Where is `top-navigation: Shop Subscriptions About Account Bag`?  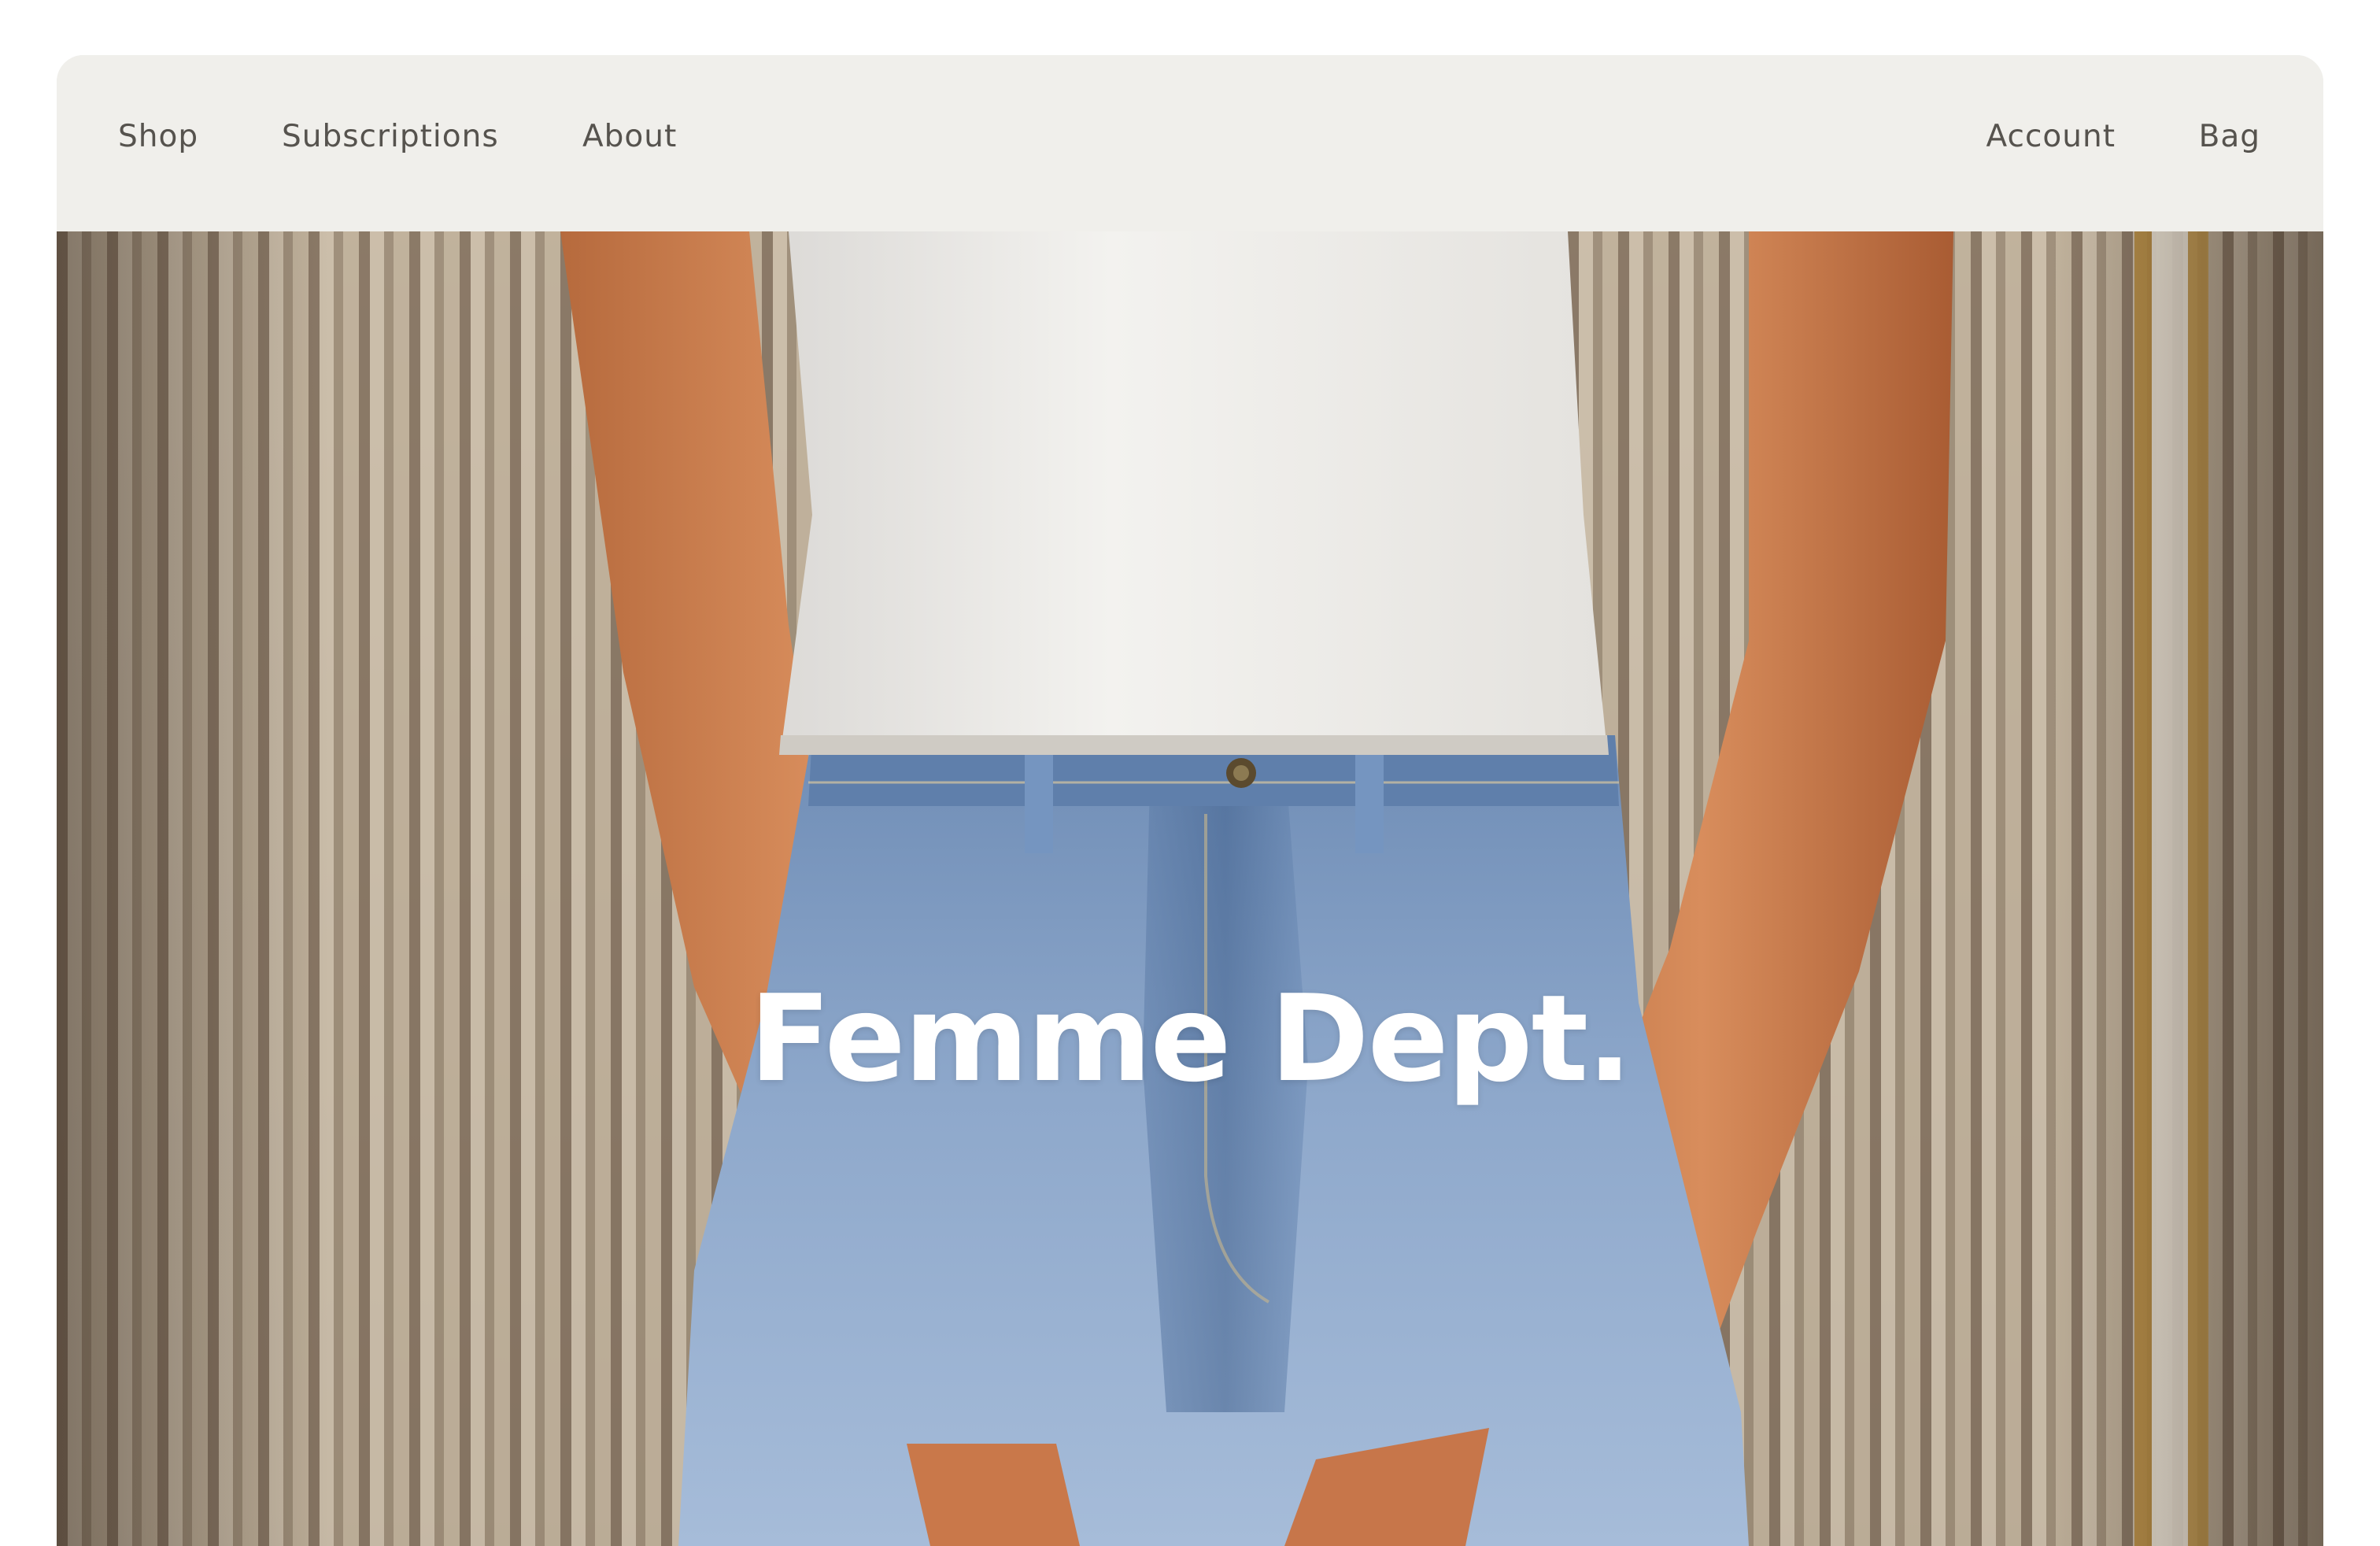 top-navigation: Shop Subscriptions About Account Bag is located at coordinates (1190, 143).